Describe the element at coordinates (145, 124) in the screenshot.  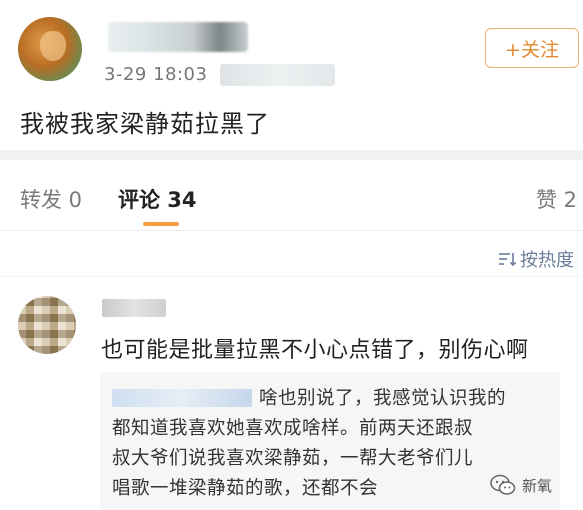
I see `post-text: 我被我家梁静茹拉黑了` at that location.